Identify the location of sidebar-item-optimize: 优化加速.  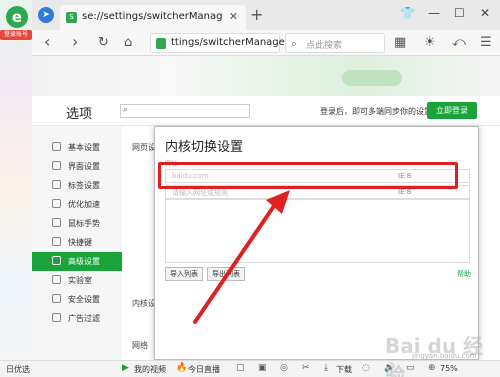
(77, 204).